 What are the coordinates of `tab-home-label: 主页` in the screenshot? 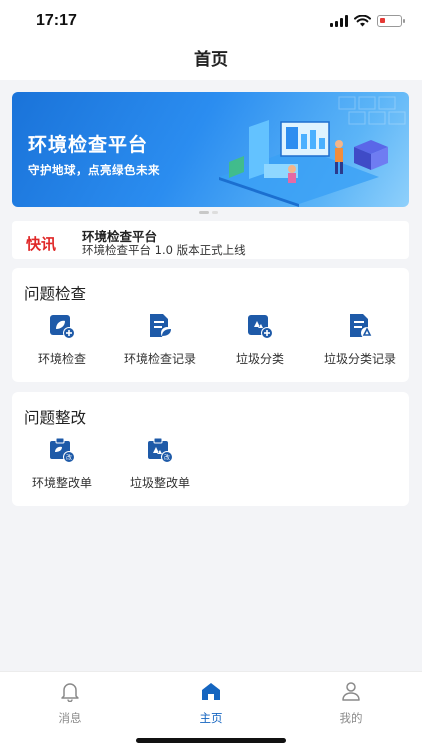 It's located at (211, 718).